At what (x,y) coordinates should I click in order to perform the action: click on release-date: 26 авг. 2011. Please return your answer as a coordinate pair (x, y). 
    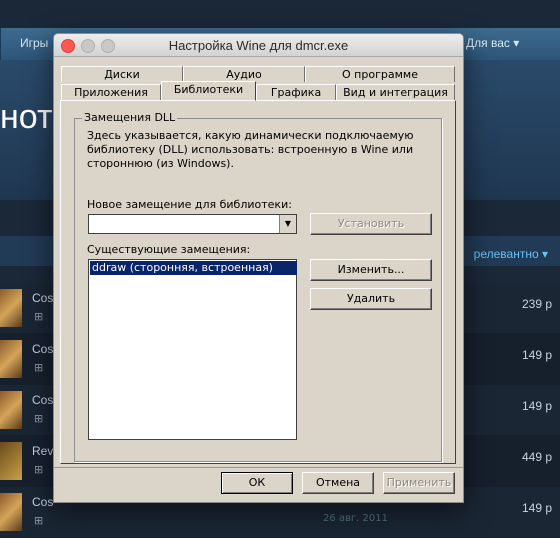
    Looking at the image, I should click on (355, 518).